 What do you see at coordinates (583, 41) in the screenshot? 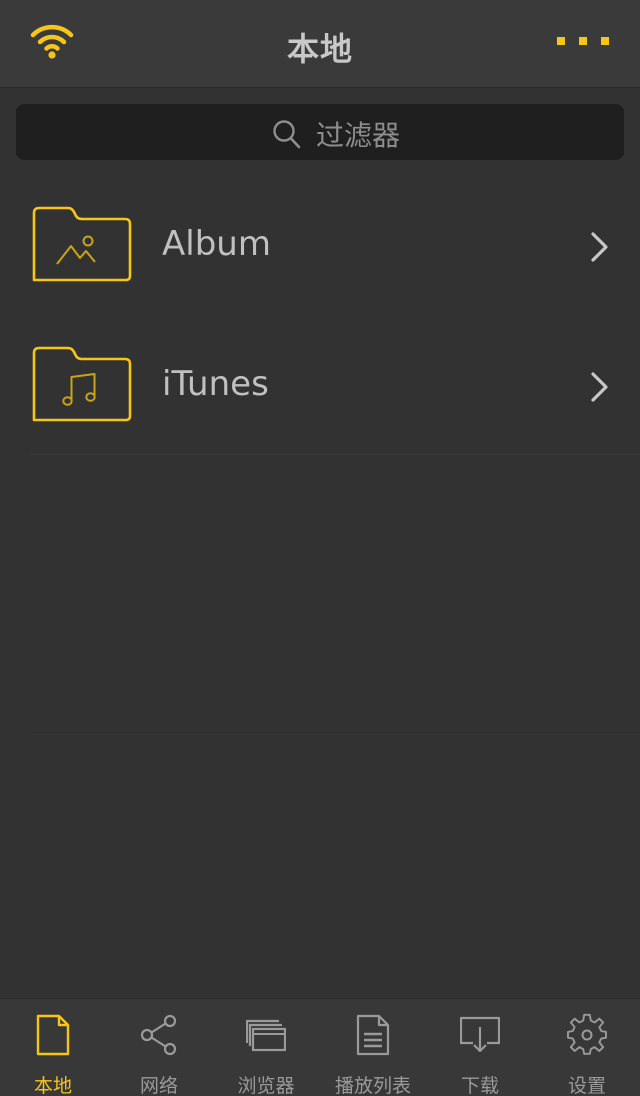
I see `more-icon` at bounding box center [583, 41].